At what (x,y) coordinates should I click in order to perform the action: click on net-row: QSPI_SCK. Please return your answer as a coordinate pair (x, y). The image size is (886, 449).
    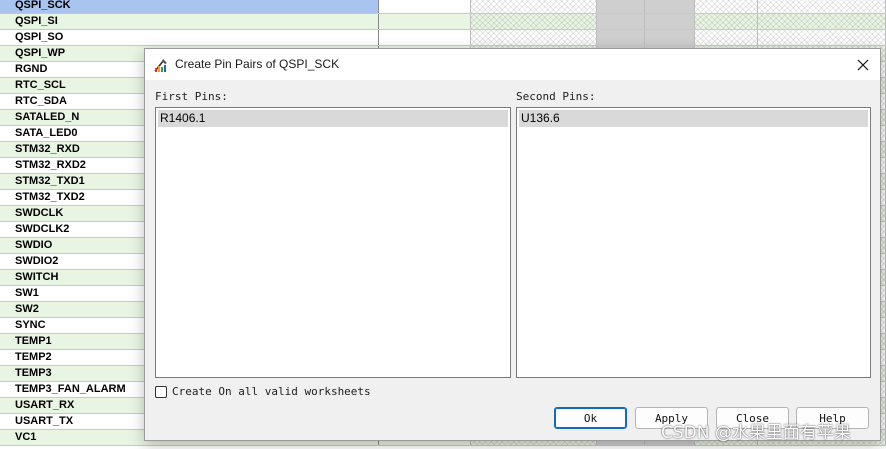
    Looking at the image, I should click on (443, 7).